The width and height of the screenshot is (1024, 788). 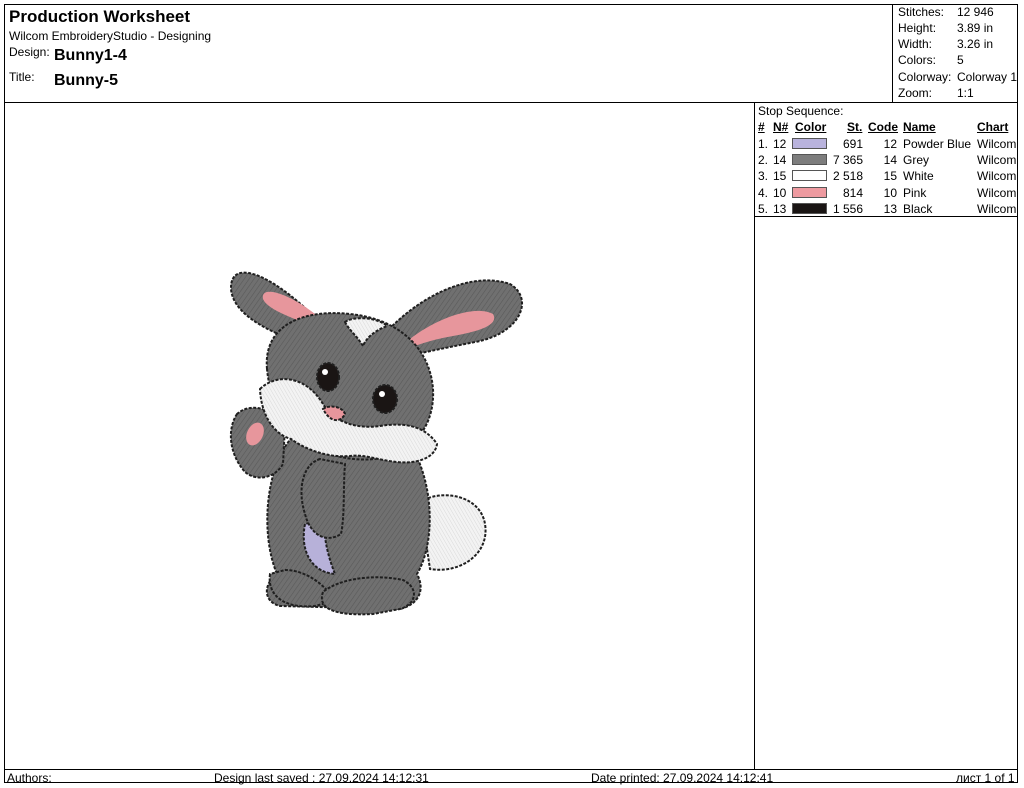 What do you see at coordinates (763, 176) in the screenshot?
I see `cell-idx: 3.` at bounding box center [763, 176].